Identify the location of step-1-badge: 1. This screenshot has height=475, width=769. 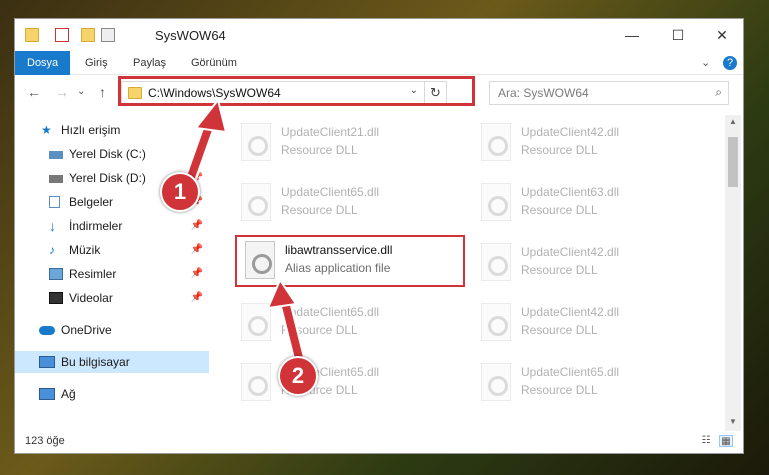
(180, 192).